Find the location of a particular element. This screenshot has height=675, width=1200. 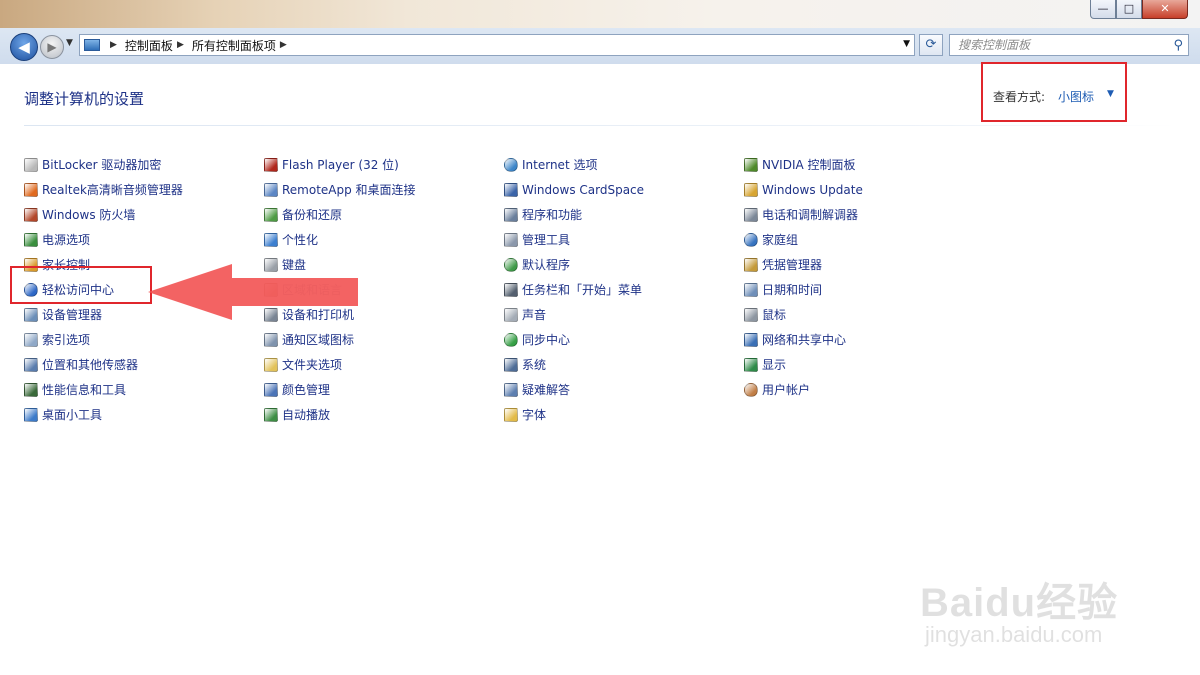

windows-update-icon is located at coordinates (751, 189).